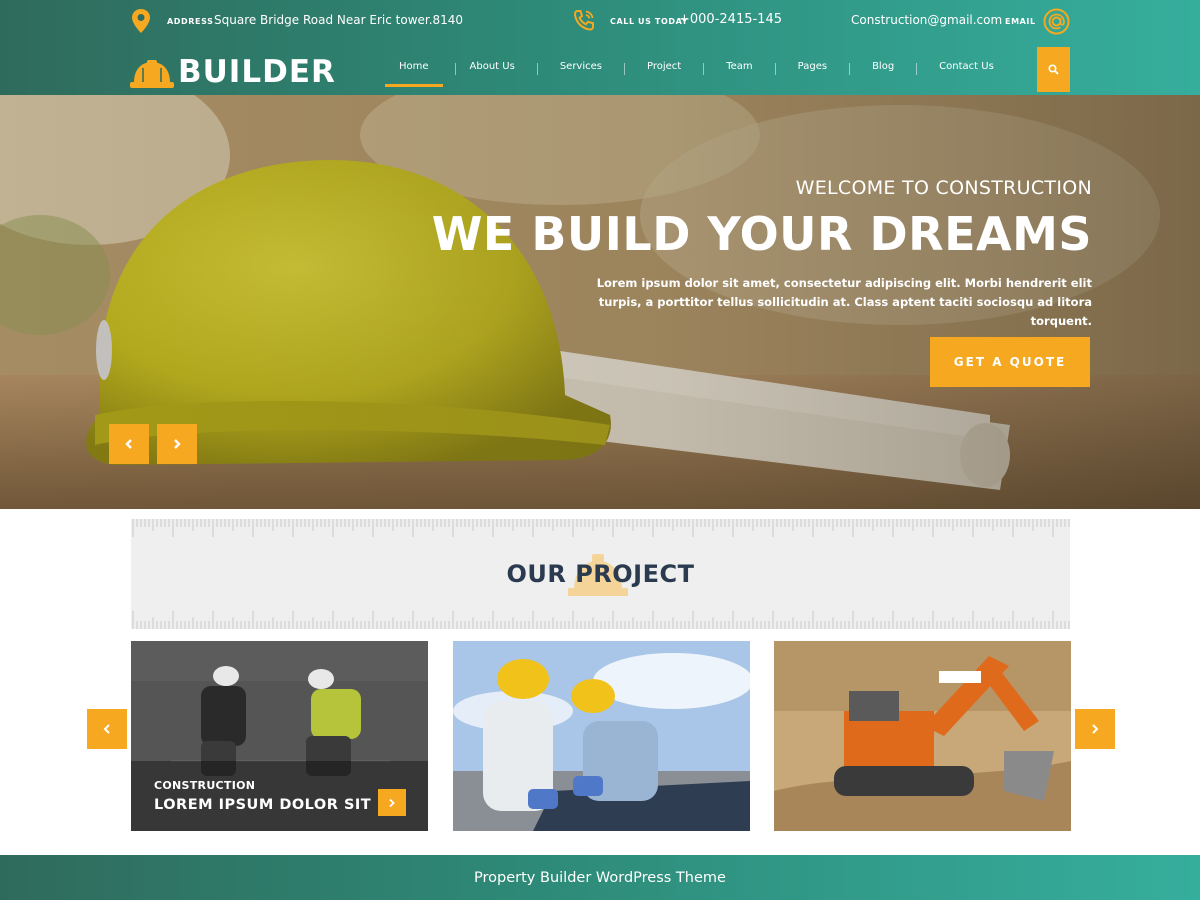  I want to click on project-open-button, so click(392, 802).